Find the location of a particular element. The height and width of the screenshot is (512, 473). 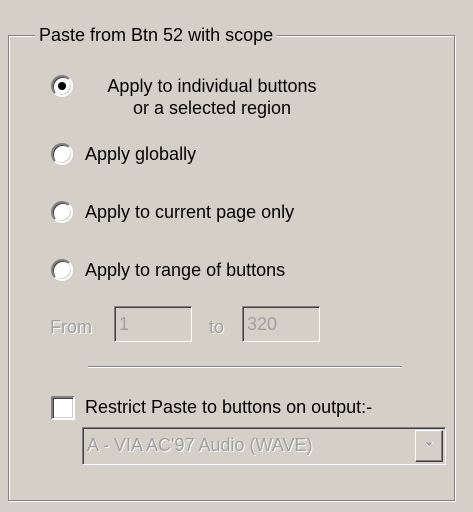

group-title: Paste from Btn 52 with scope is located at coordinates (156, 35).